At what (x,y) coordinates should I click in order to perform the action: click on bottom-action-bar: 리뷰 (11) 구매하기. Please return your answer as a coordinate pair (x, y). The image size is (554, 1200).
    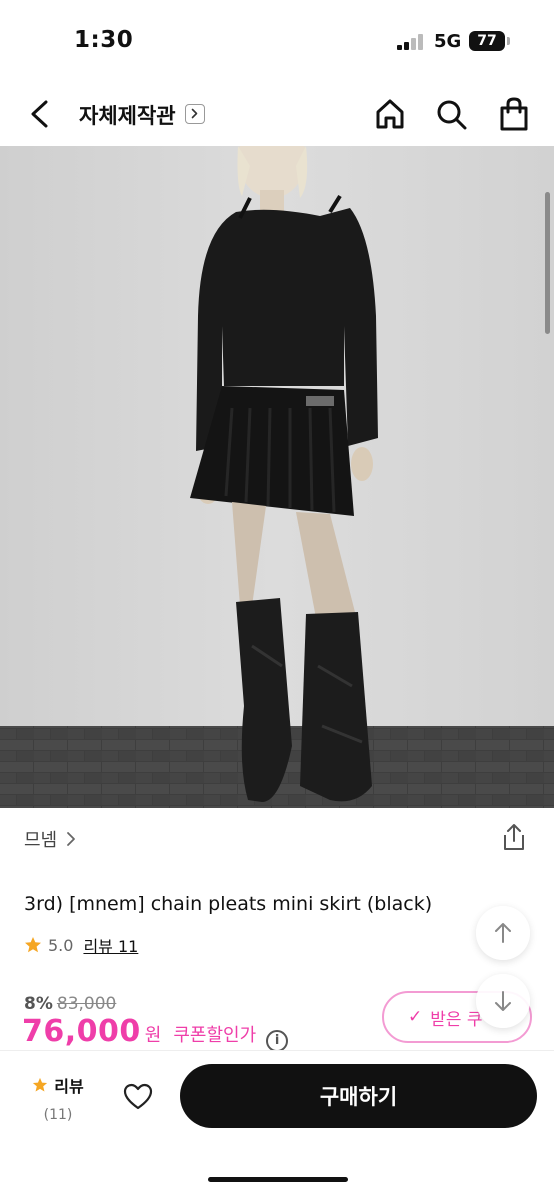
    Looking at the image, I should click on (277, 1125).